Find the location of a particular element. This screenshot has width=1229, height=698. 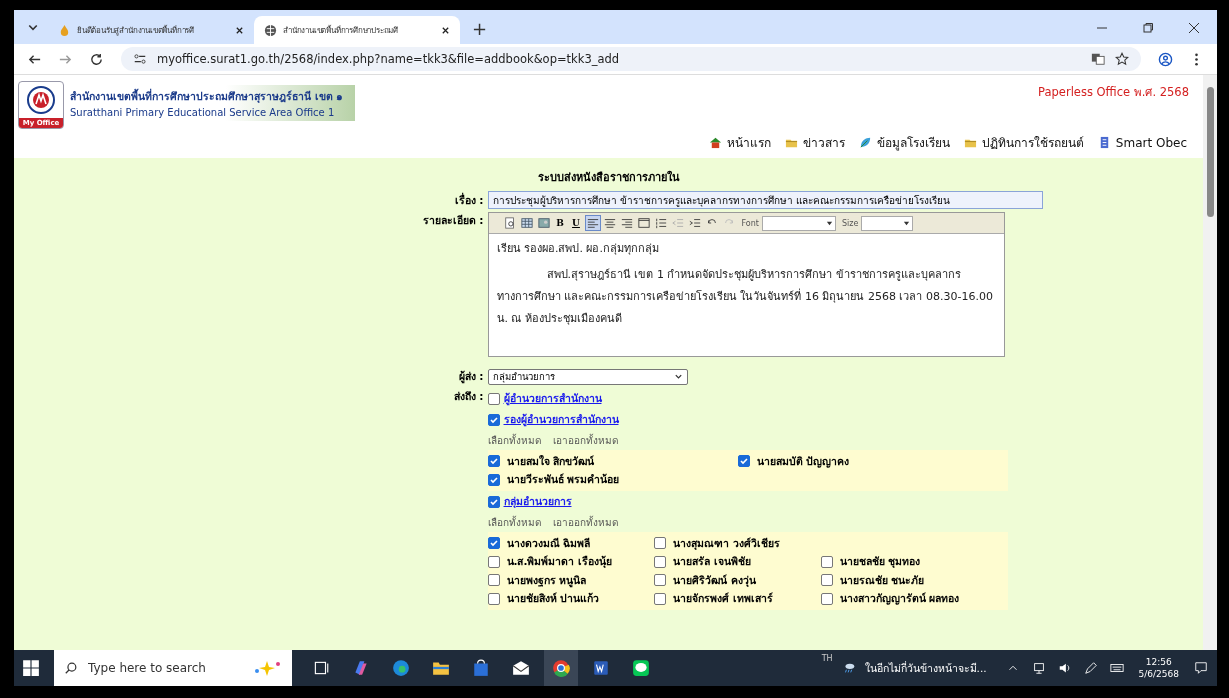

group-link: รองผู้อำนวยการสำนักงาน is located at coordinates (561, 419).